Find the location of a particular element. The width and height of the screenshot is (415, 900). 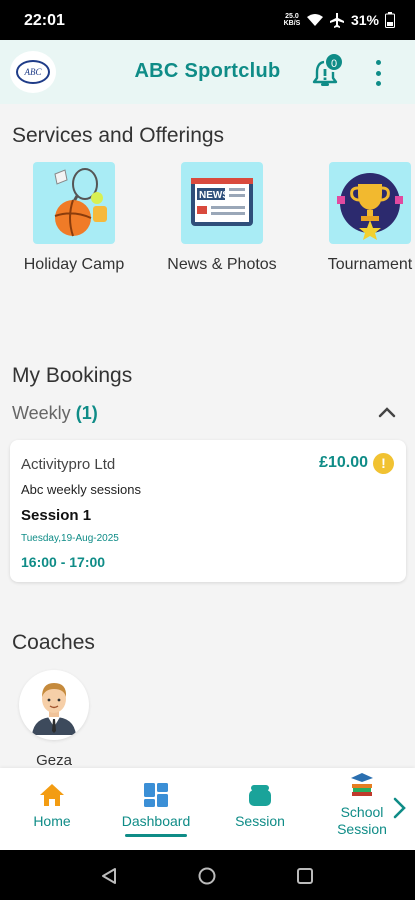

more-menu-icon is located at coordinates (378, 73).